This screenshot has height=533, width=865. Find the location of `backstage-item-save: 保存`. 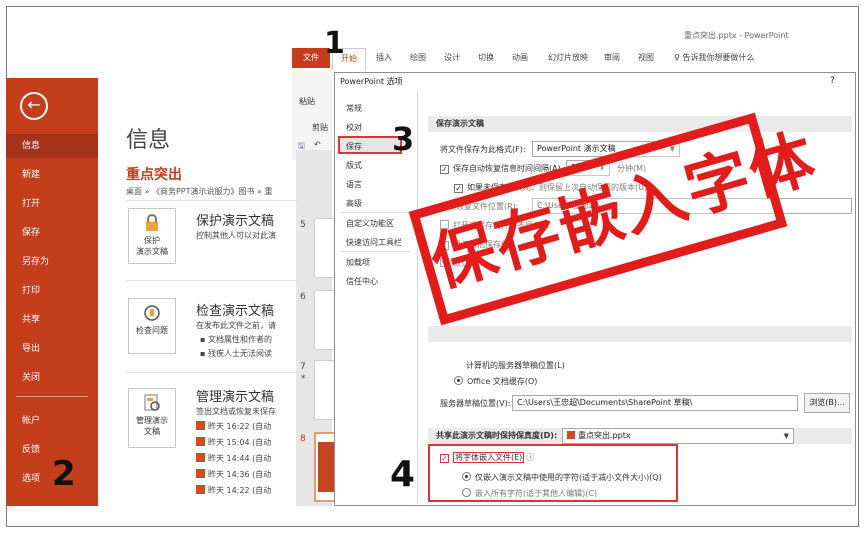

backstage-item-save: 保存 is located at coordinates (52, 233).